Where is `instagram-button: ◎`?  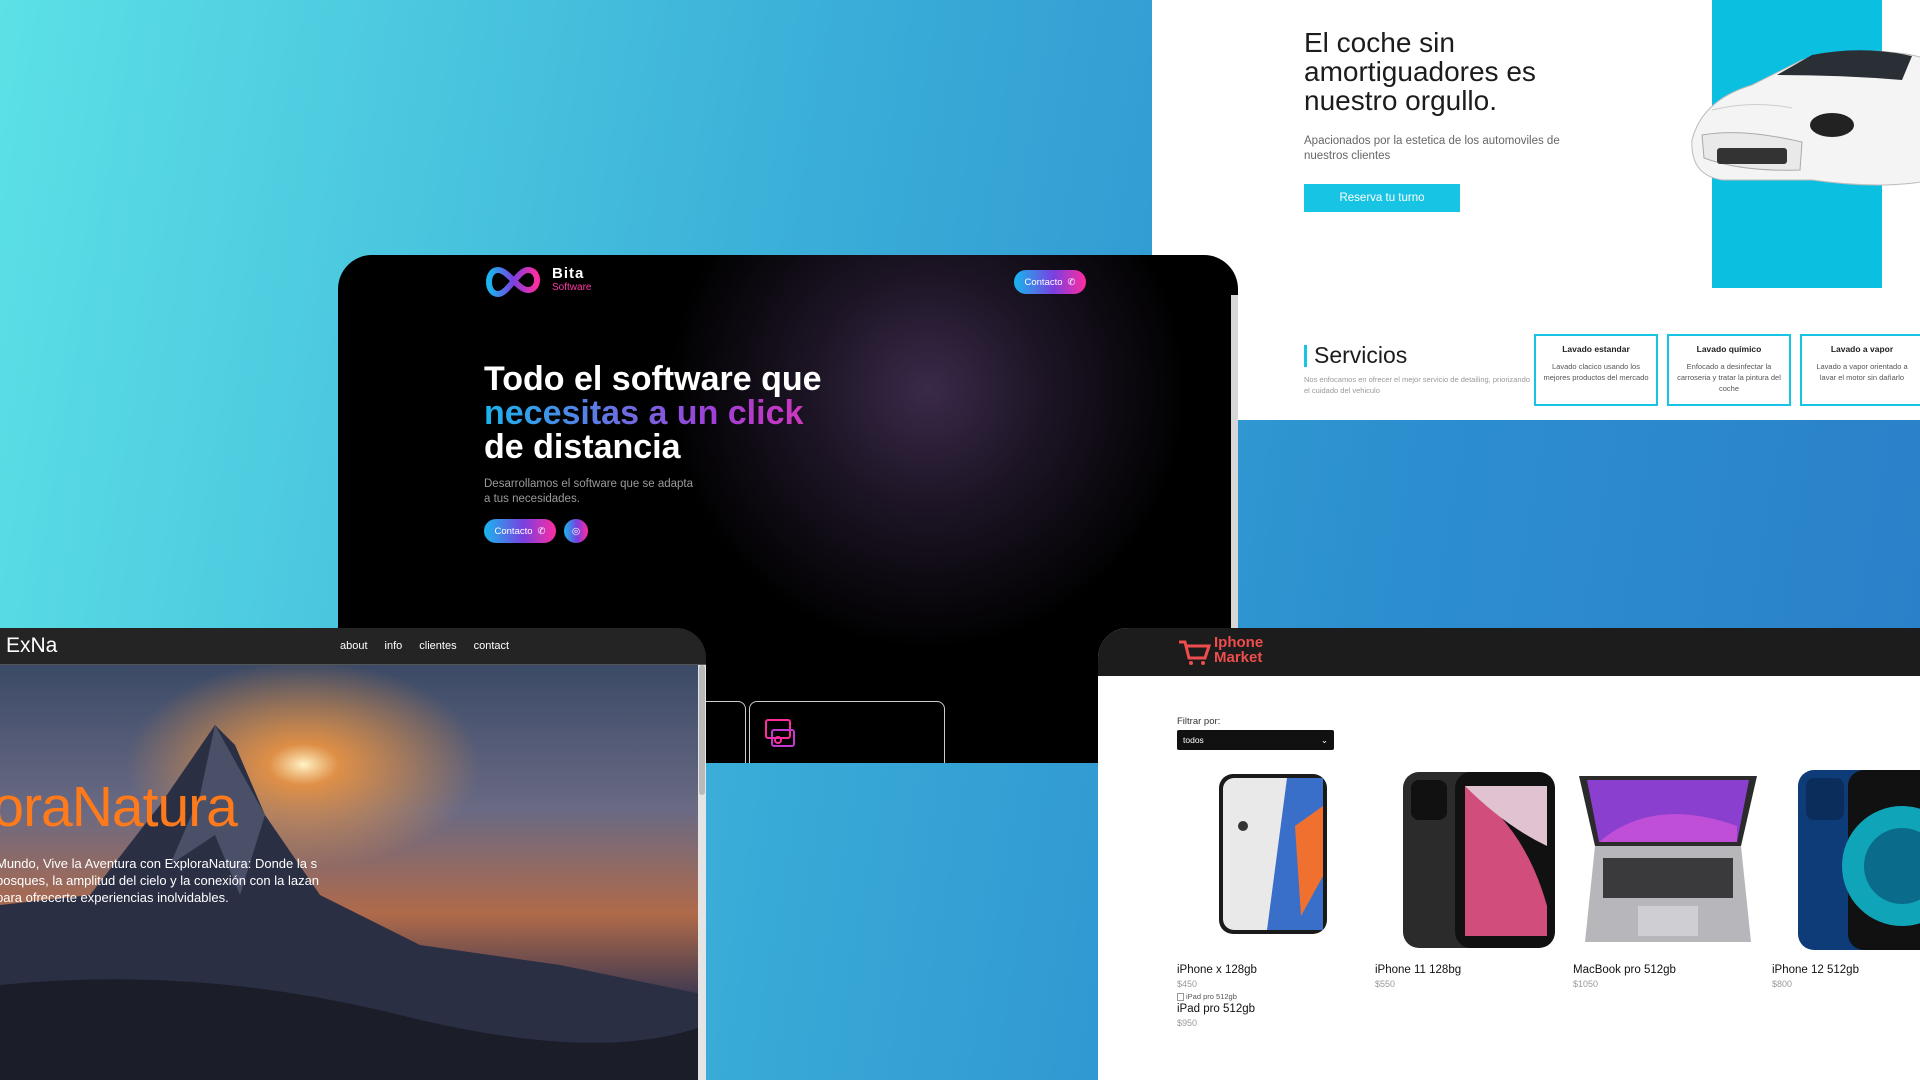
instagram-button: ◎ is located at coordinates (576, 531).